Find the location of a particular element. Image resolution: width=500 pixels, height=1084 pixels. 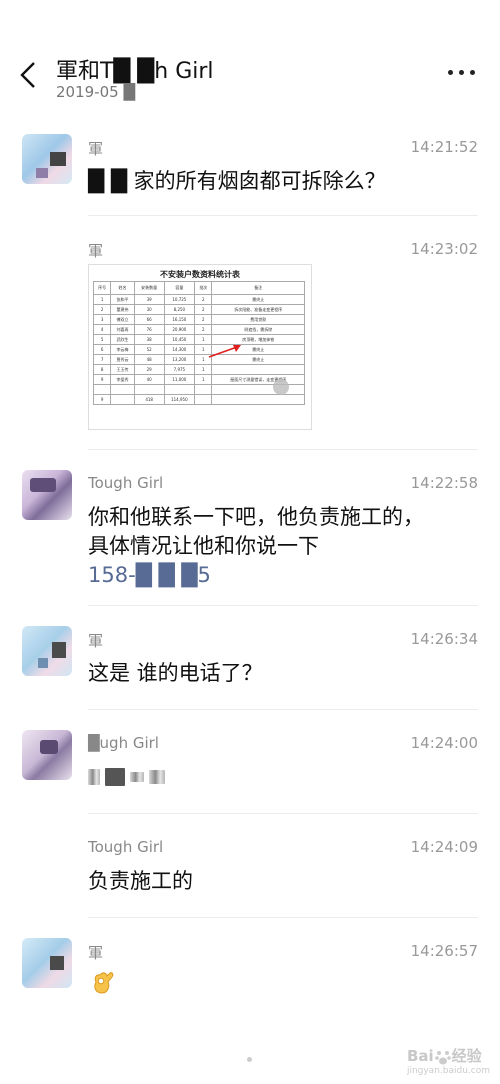

message-time: 14:22:58 is located at coordinates (444, 483).